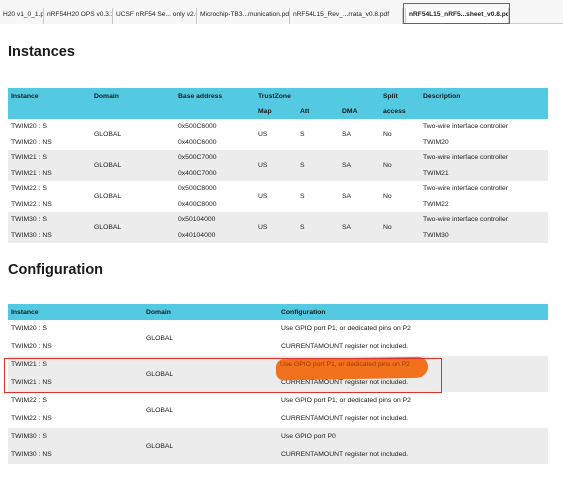  I want to click on tab-h20: H20 v1_0_1.pdf, so click(22, 16).